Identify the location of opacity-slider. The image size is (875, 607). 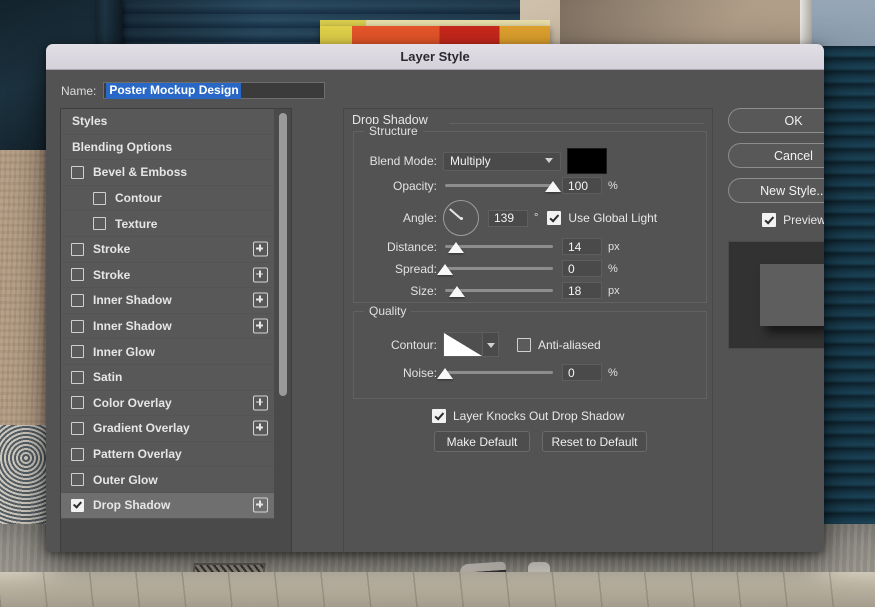
(503, 186).